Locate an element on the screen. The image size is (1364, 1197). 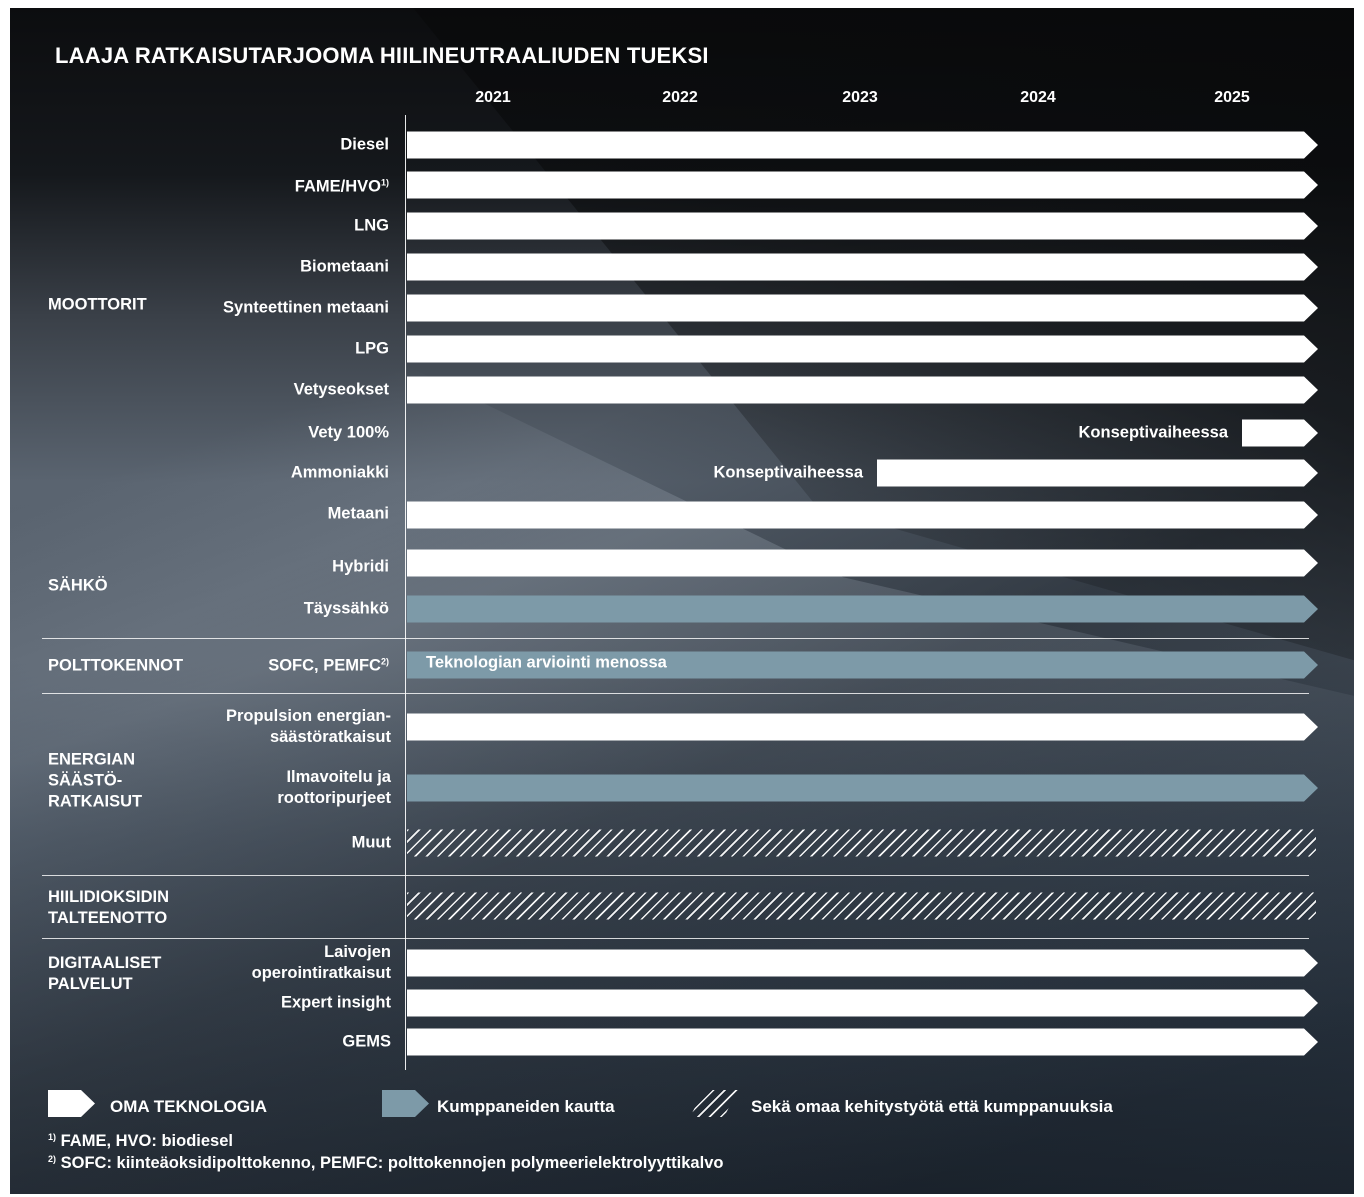
row-label-text: Täyssähkö is located at coordinates (346, 608).